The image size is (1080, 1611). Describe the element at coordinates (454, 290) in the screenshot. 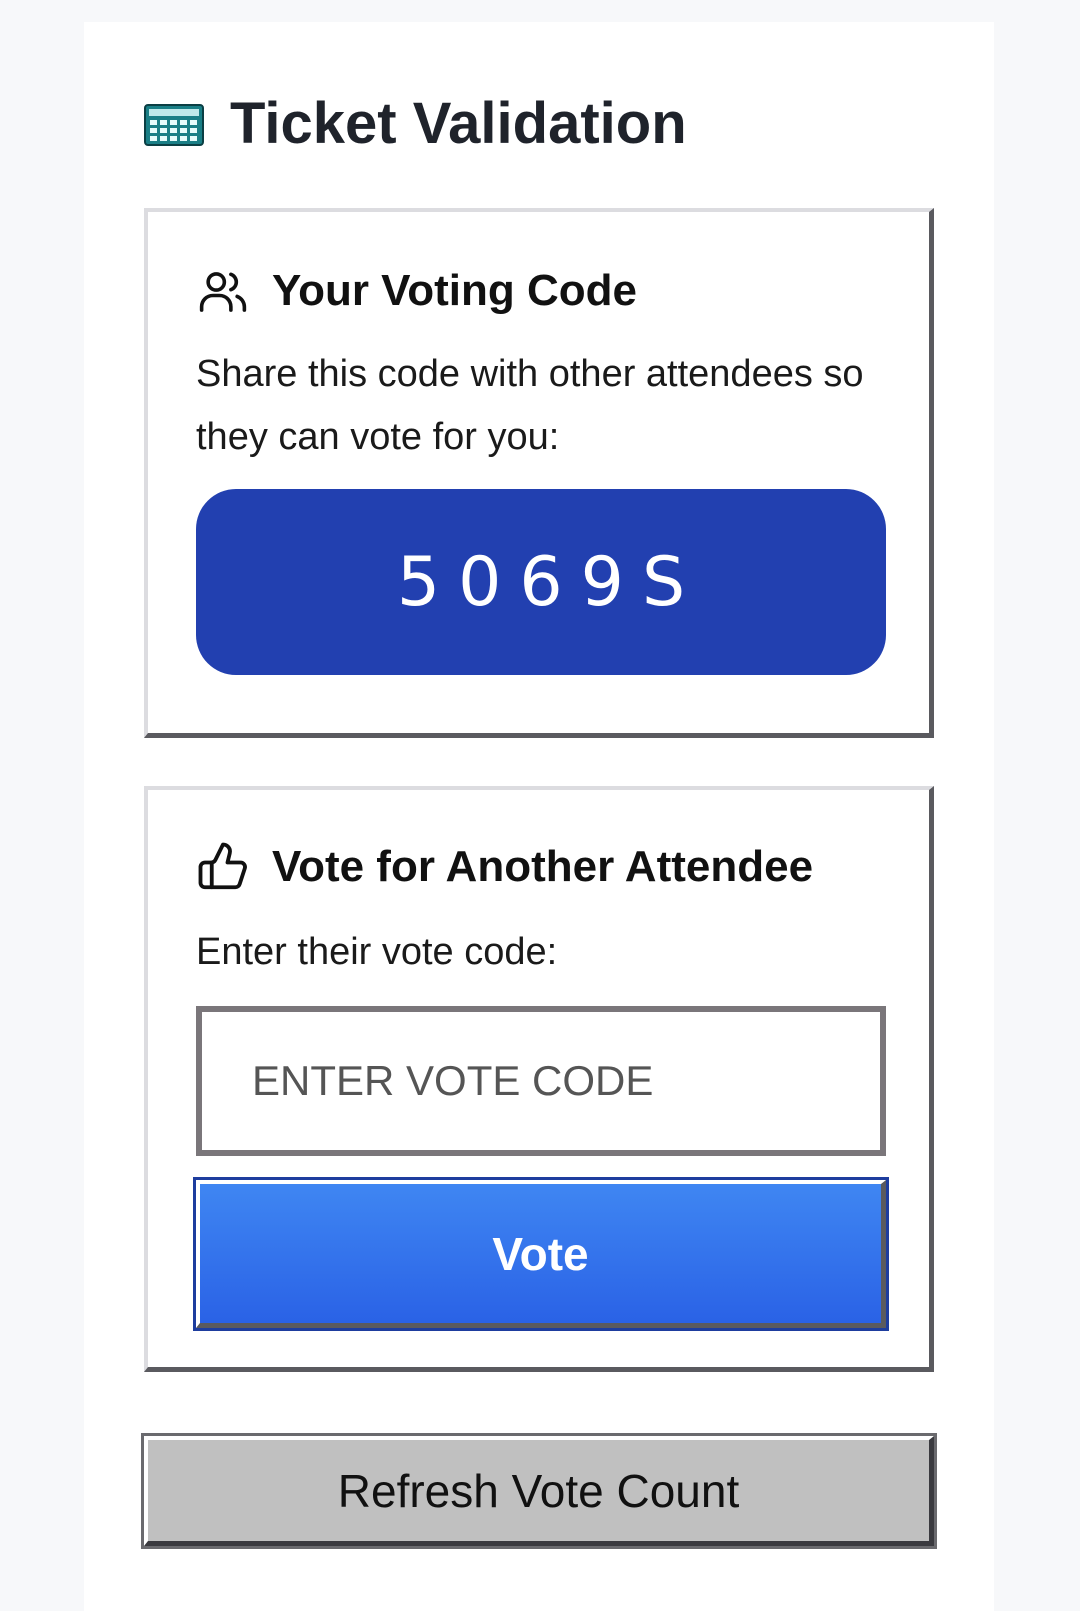

I see `voting-code-title: Your Voting Code` at that location.